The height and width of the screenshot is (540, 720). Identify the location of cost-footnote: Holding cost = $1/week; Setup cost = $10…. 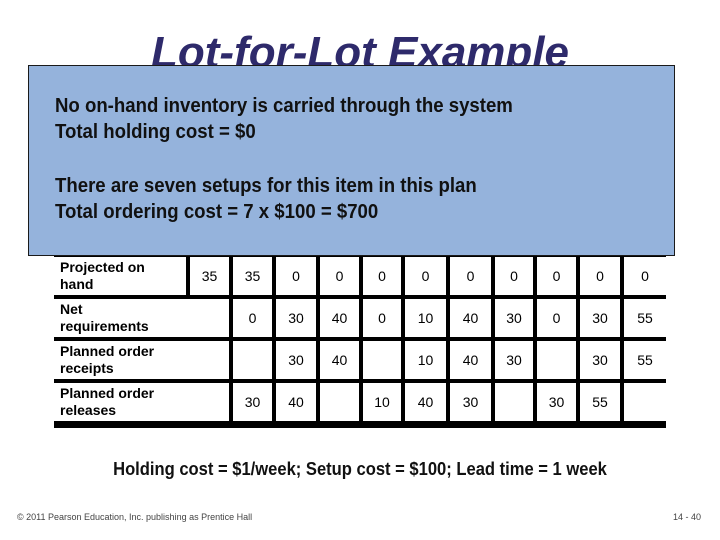
(360, 469).